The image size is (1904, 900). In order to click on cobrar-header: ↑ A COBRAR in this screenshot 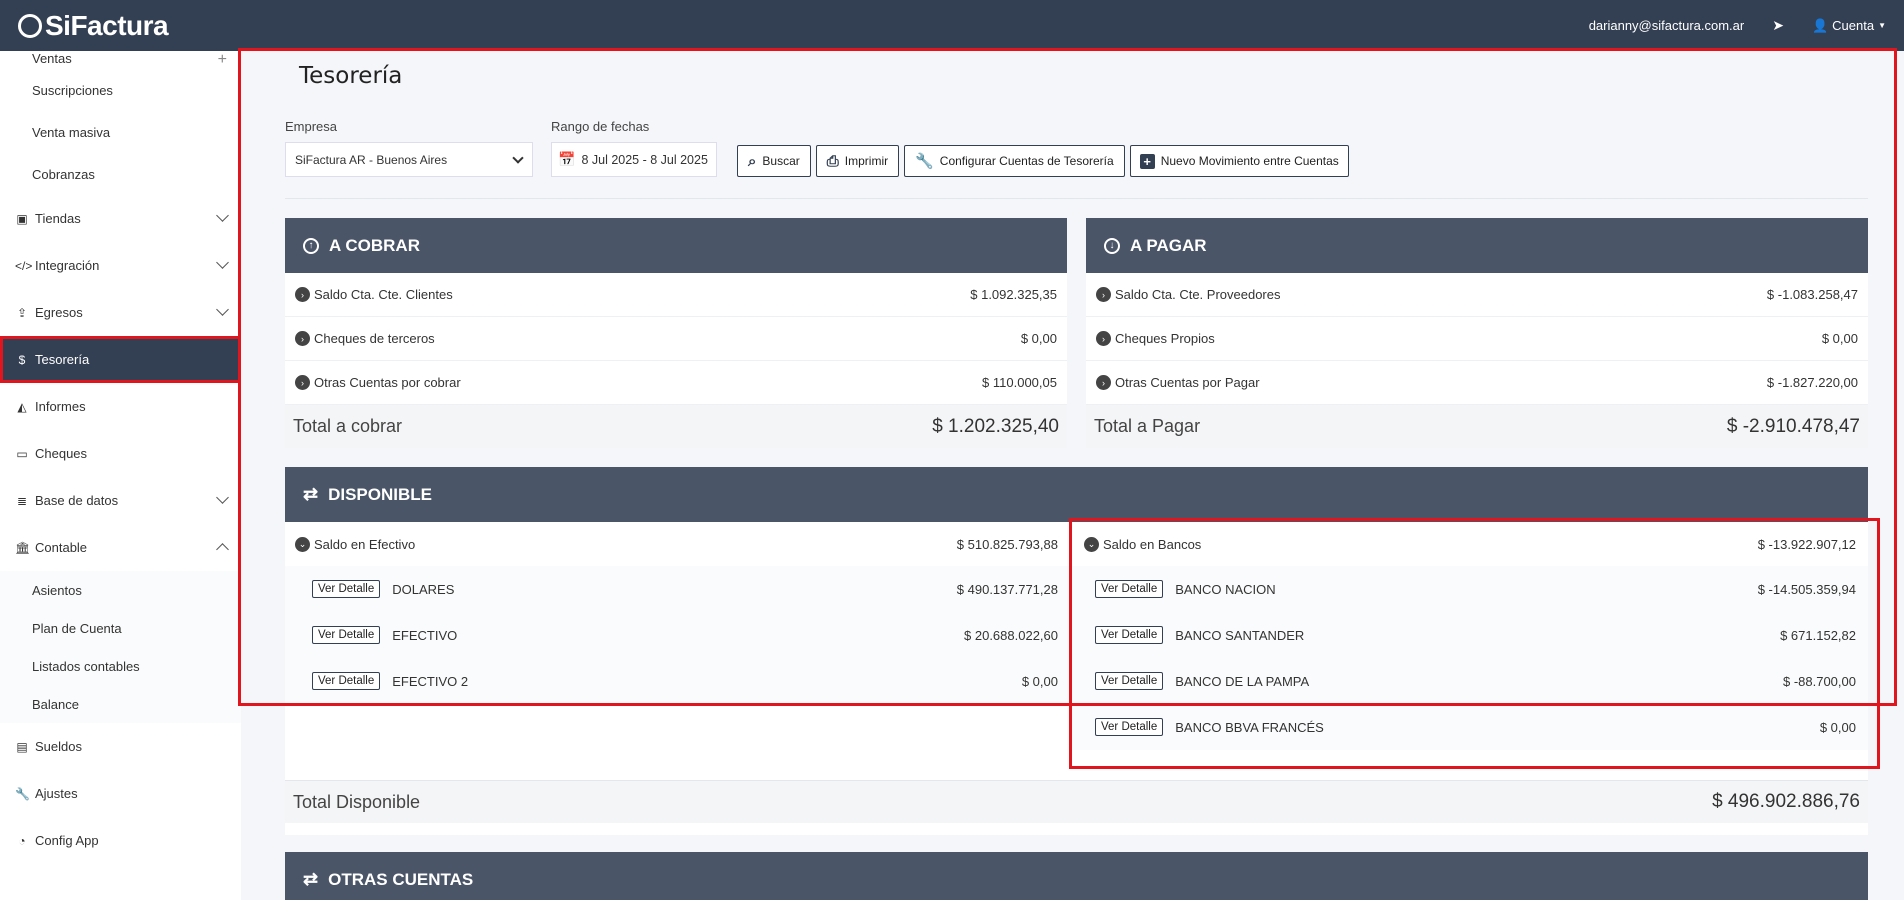, I will do `click(676, 245)`.